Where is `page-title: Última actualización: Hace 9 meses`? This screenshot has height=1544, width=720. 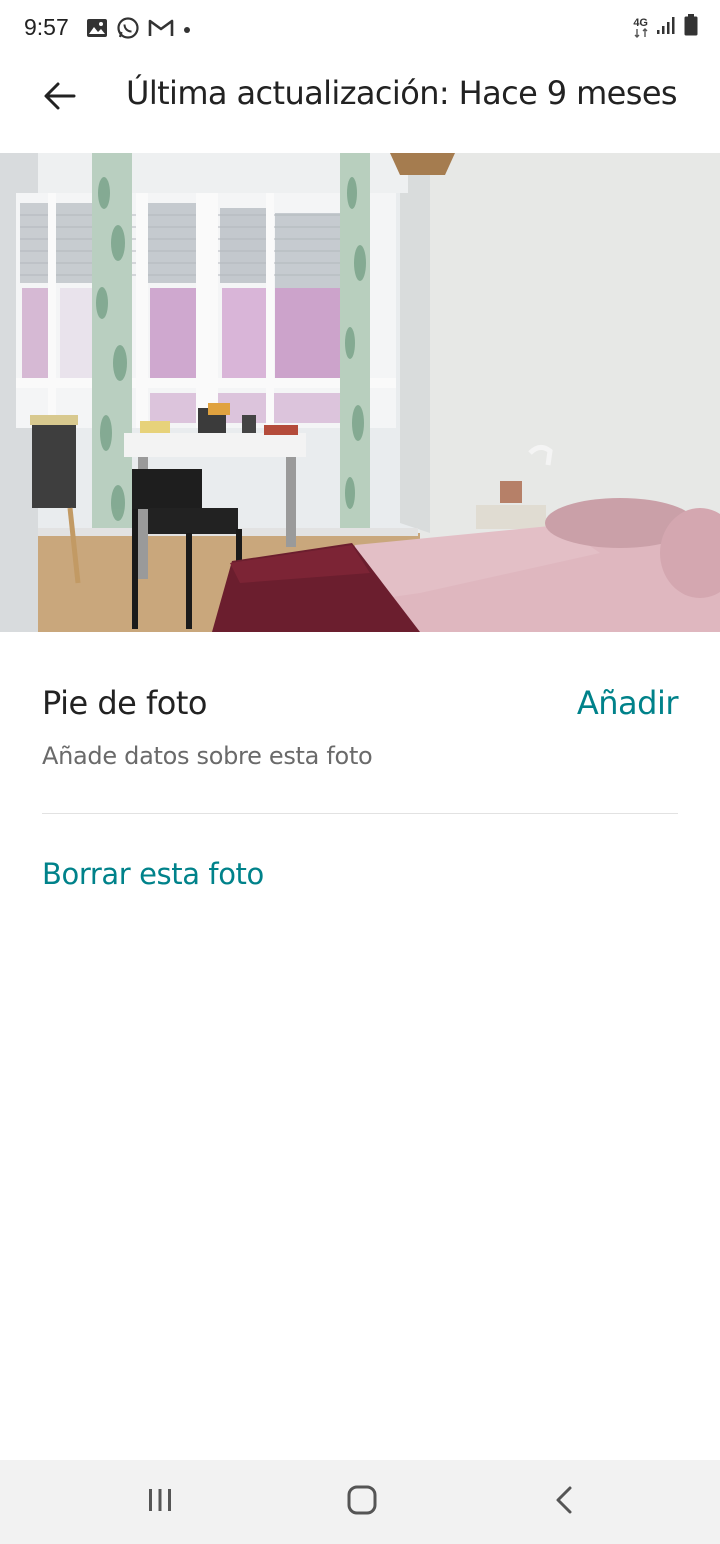
page-title: Última actualización: Hace 9 meses is located at coordinates (402, 93).